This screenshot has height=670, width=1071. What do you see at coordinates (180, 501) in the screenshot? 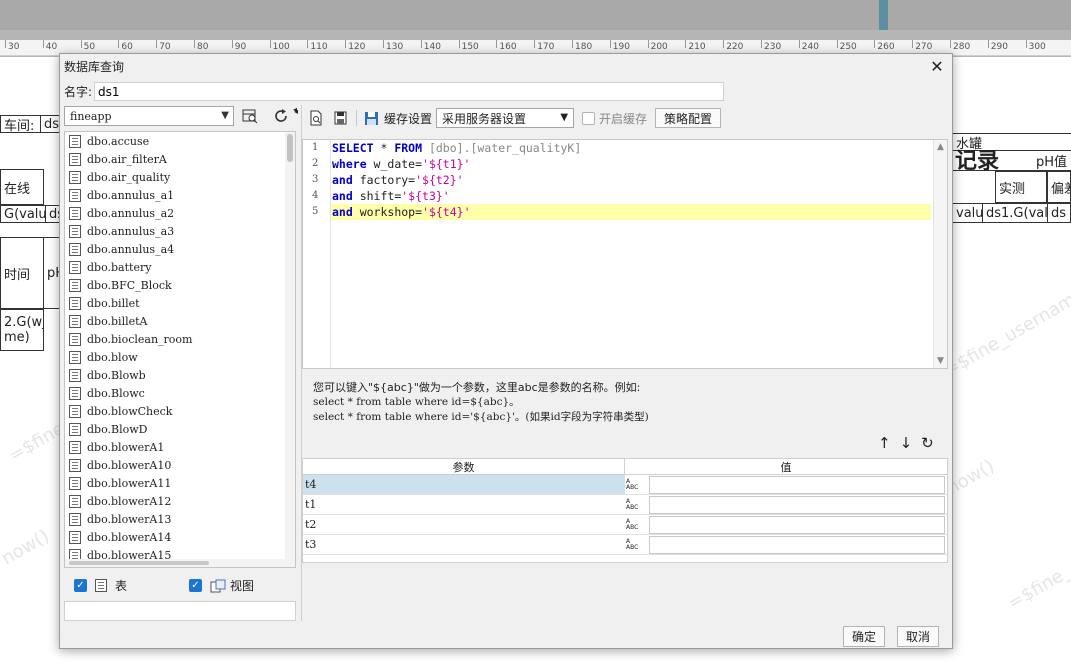
I see `table-list-item: dbo.blowerA12` at bounding box center [180, 501].